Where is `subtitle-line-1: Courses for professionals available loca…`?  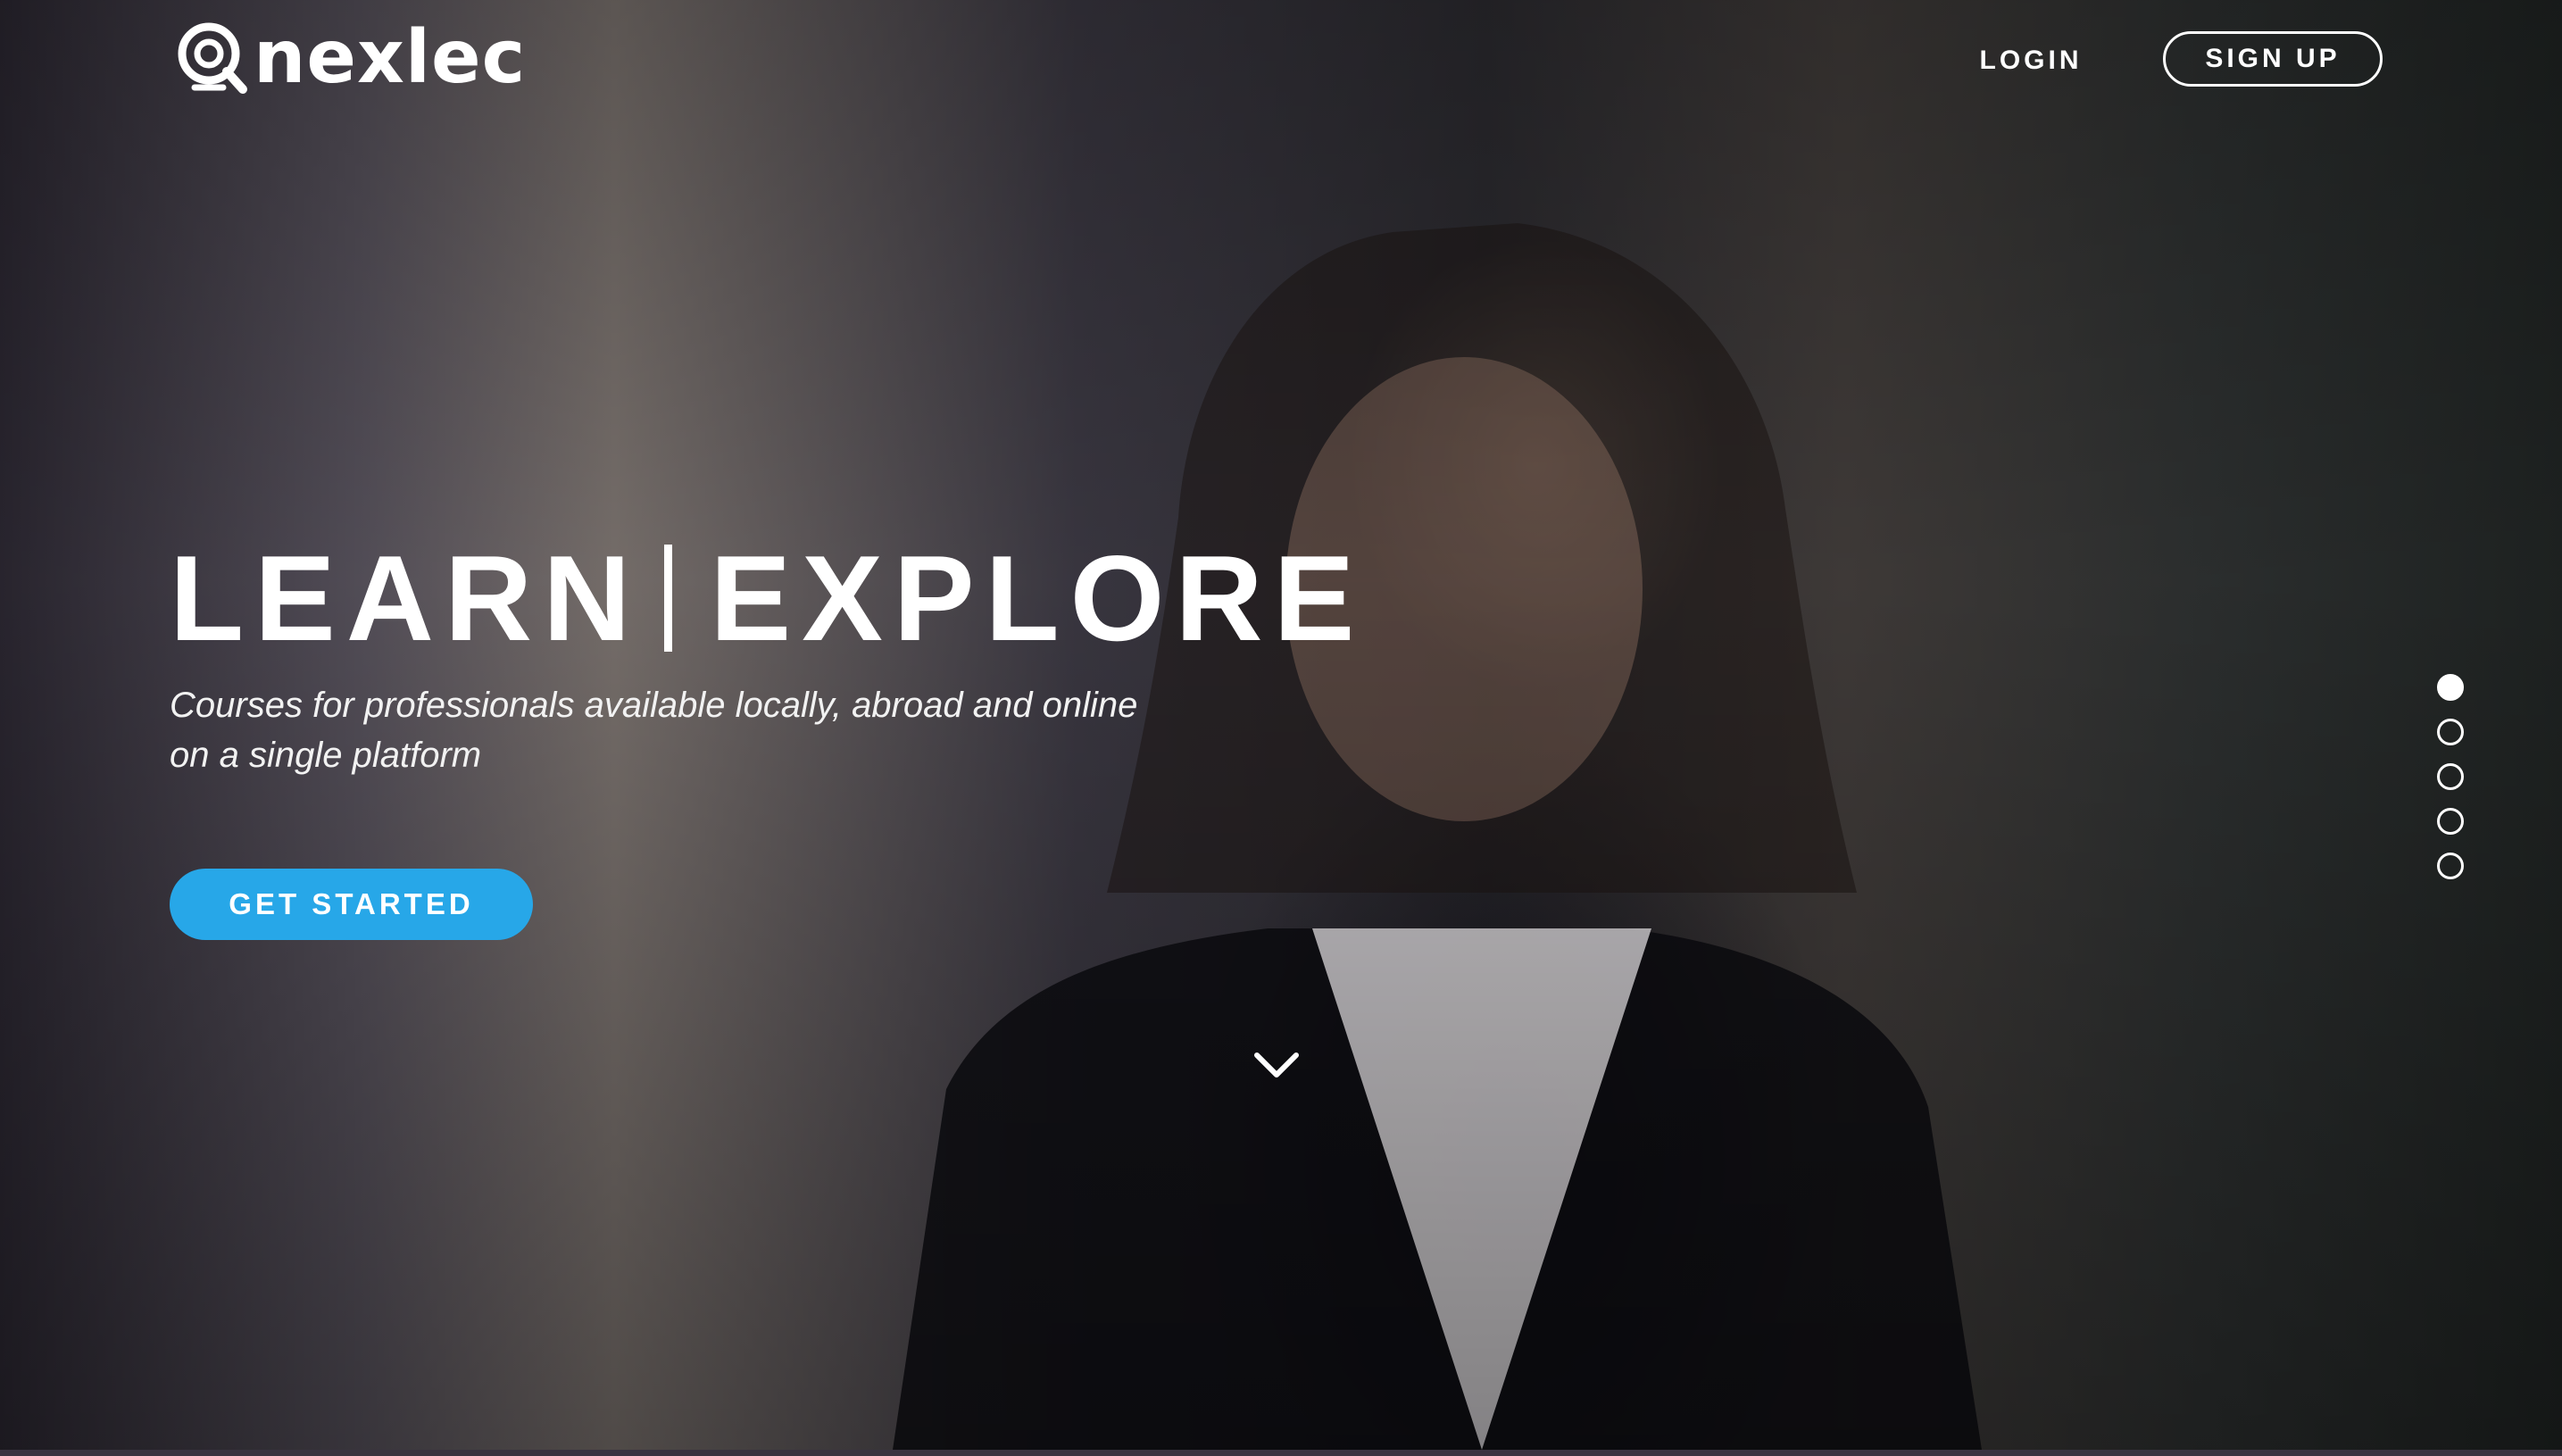
subtitle-line-1: Courses for professionals available loca… is located at coordinates (654, 706).